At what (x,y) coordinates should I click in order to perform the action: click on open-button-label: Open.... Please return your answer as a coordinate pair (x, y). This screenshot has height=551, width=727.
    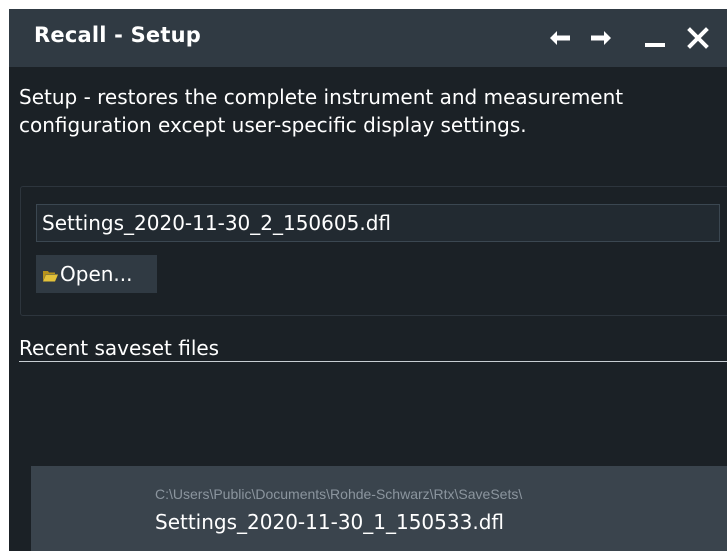
    Looking at the image, I should click on (96, 274).